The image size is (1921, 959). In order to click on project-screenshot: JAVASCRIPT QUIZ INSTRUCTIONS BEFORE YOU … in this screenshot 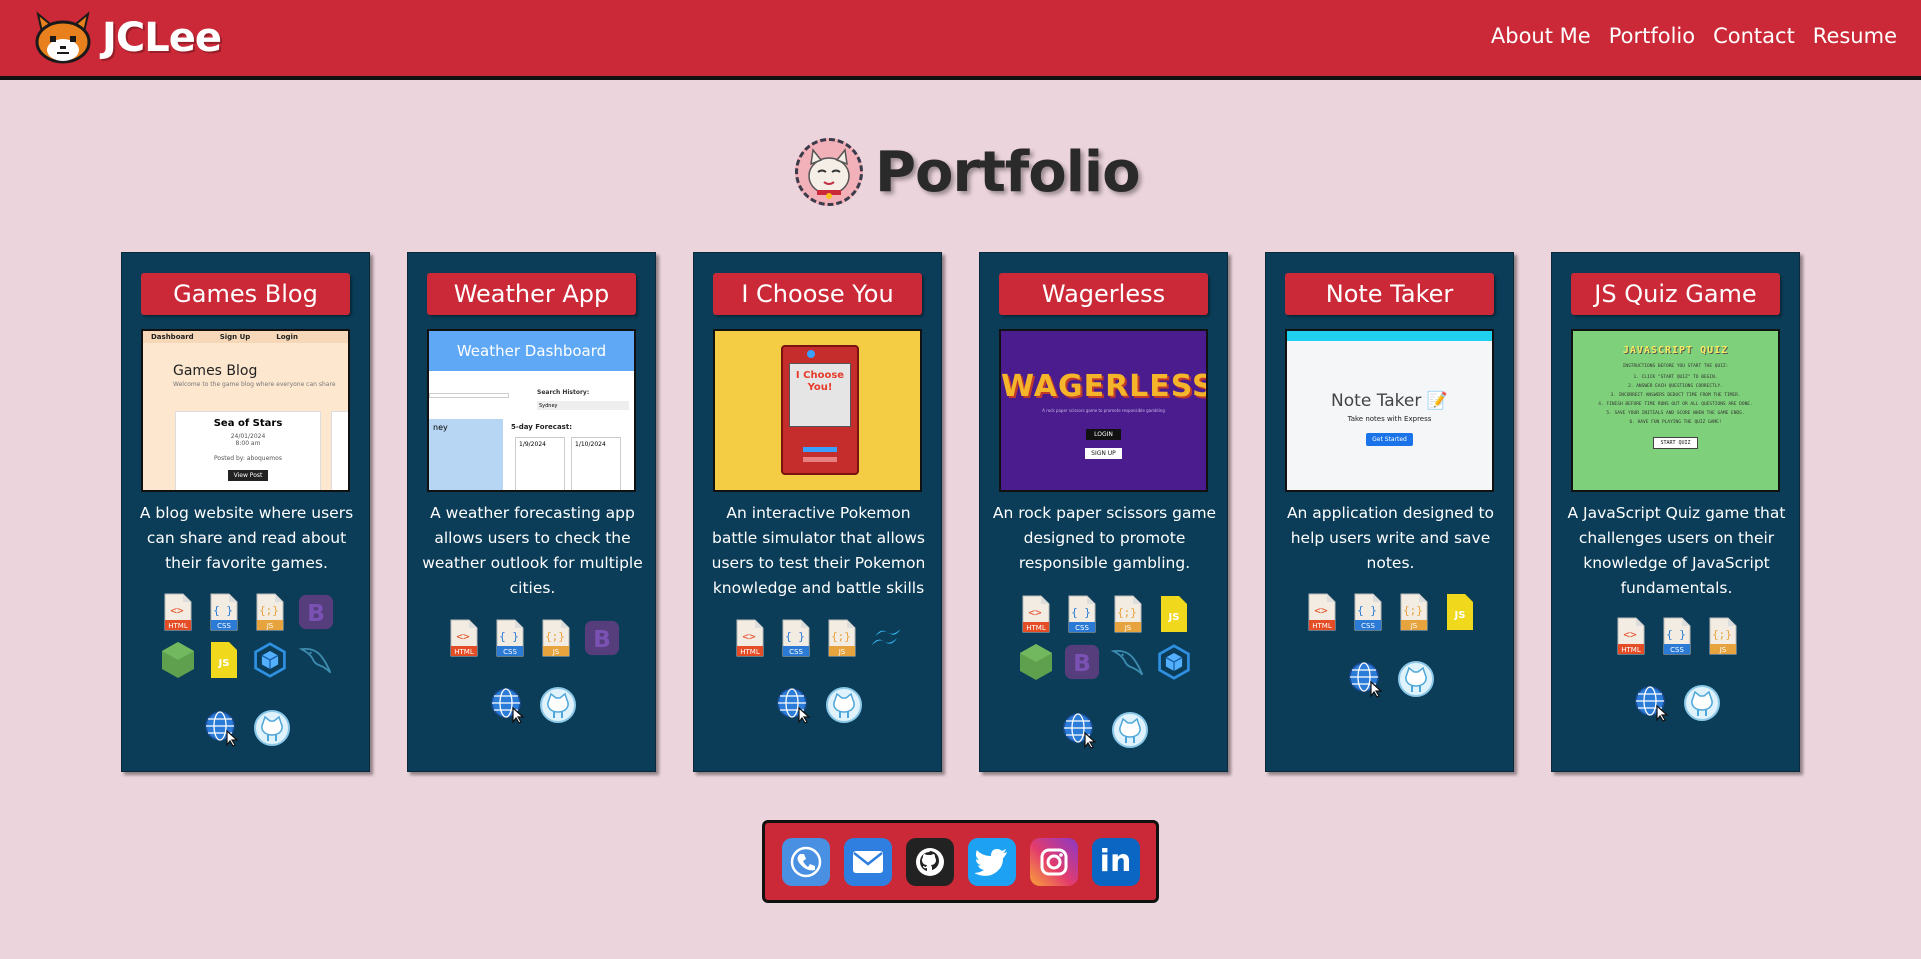, I will do `click(1675, 410)`.